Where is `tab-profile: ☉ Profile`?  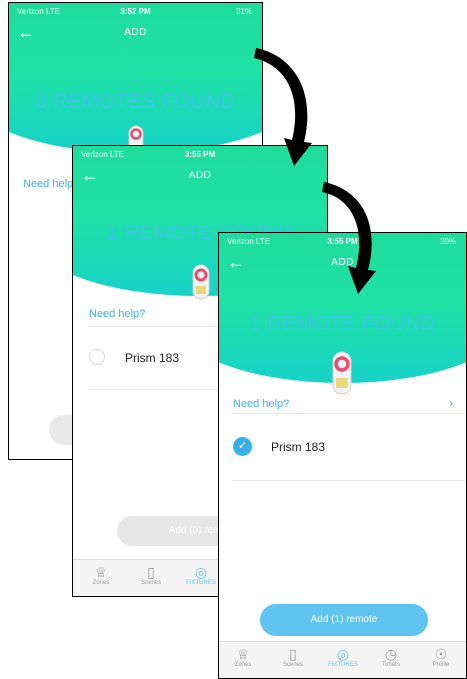 tab-profile: ☉ Profile is located at coordinates (441, 657).